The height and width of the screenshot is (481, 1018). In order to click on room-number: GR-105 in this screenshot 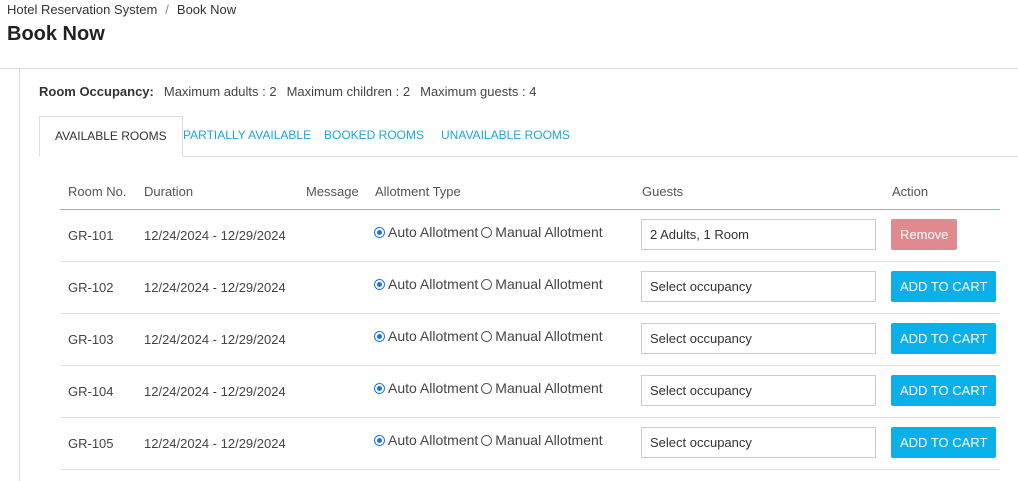, I will do `click(91, 443)`.